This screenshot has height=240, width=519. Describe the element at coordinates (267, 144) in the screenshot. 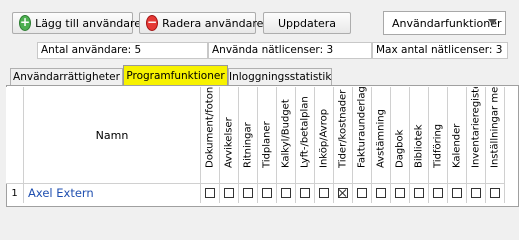

I see `column-header-label: Tidplaner` at that location.